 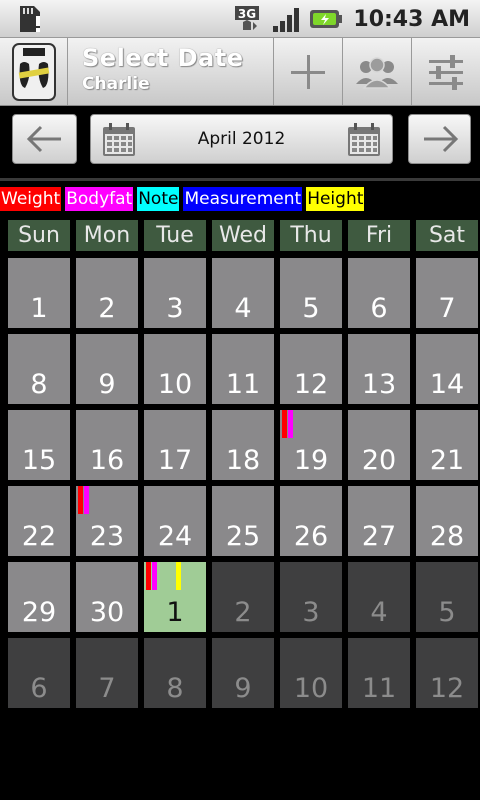 I want to click on day-cell: 21, so click(x=447, y=445).